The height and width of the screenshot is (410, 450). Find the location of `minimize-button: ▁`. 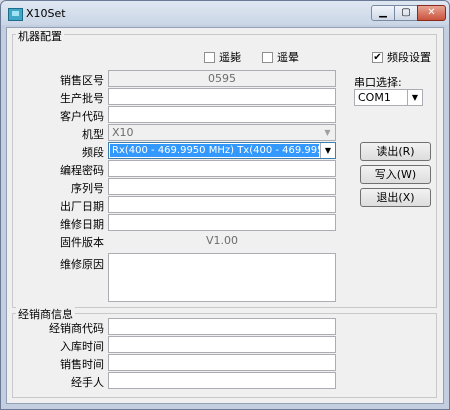

minimize-button: ▁ is located at coordinates (383, 13).